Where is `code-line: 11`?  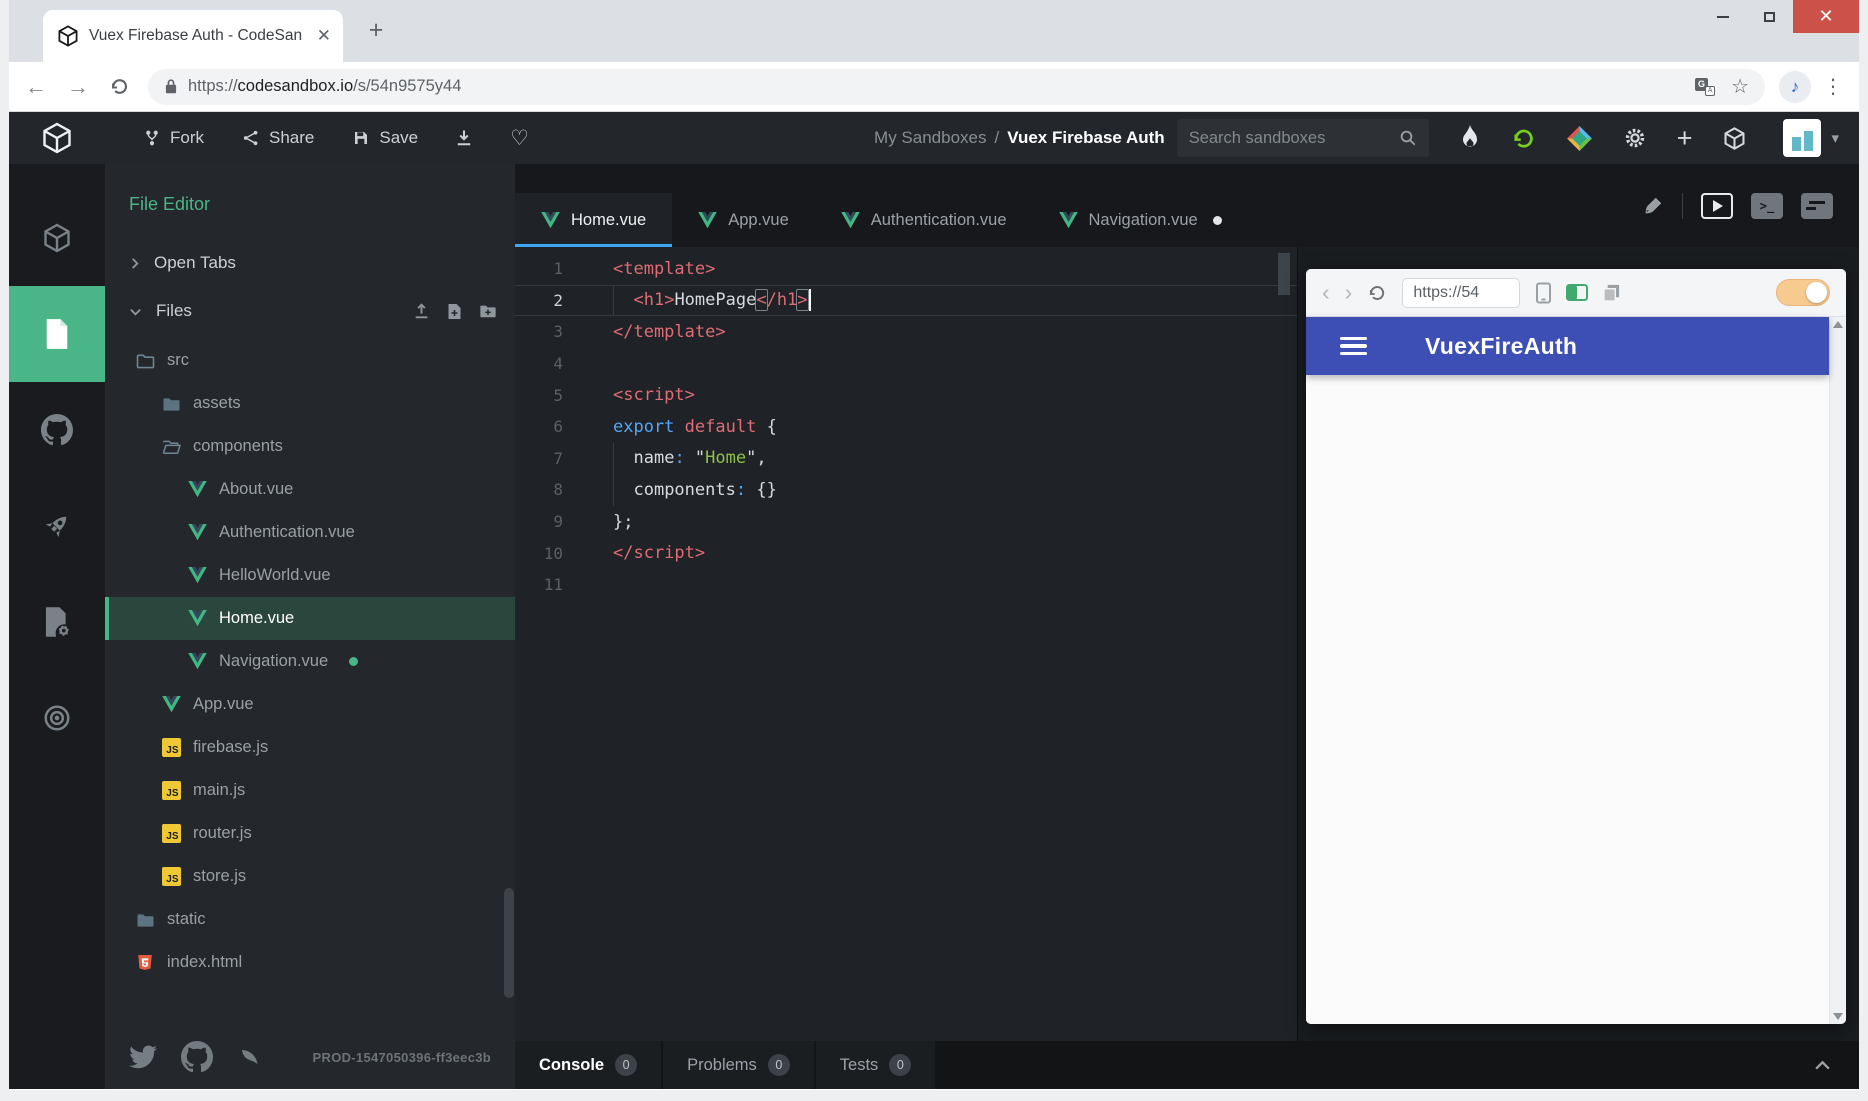
code-line: 11 is located at coordinates (906, 585).